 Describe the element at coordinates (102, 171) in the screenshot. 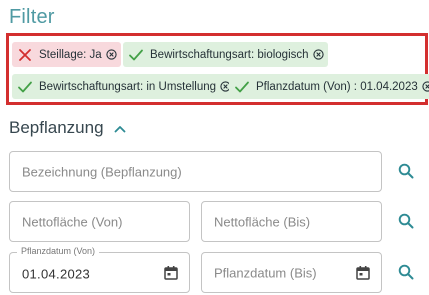

I see `bezeichnung-placeholder: Bezeichnung (Bepflanzung)` at that location.